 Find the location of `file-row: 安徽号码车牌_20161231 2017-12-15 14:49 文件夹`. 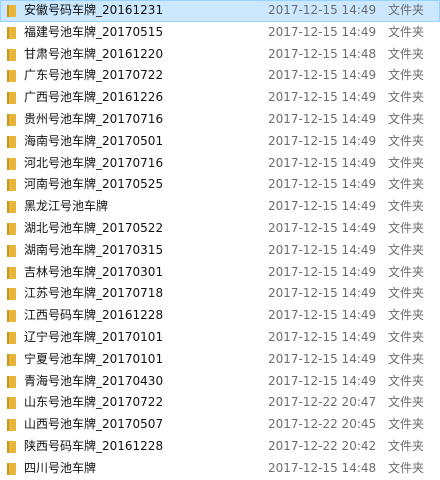

file-row: 安徽号码车牌_20161231 2017-12-15 14:49 文件夹 is located at coordinates (220, 11).